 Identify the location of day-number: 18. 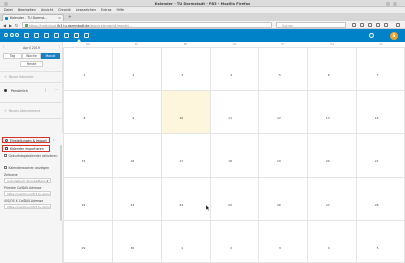
(228, 161).